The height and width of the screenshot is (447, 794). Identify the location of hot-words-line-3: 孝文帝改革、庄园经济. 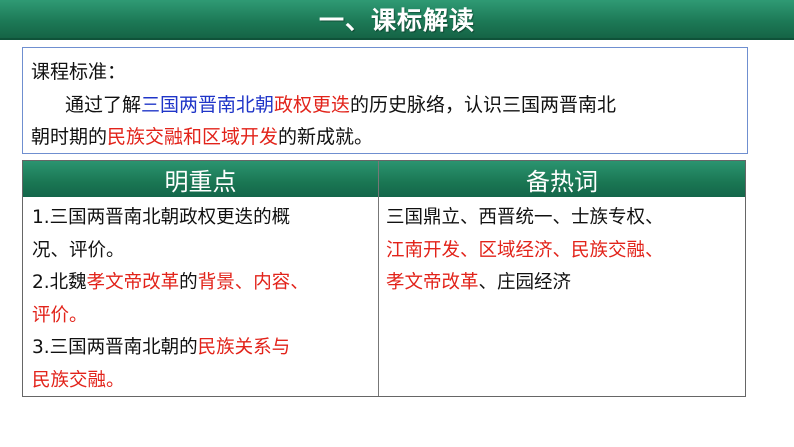
(564, 283).